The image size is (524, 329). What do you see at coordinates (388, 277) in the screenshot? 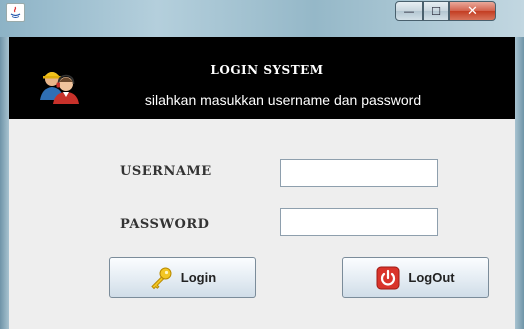
I see `power-icon` at bounding box center [388, 277].